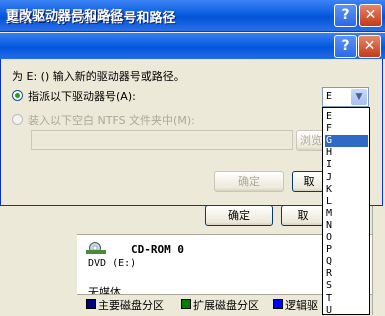 The height and width of the screenshot is (316, 385). Describe the element at coordinates (346, 165) in the screenshot. I see `drive-letter-option: I` at that location.